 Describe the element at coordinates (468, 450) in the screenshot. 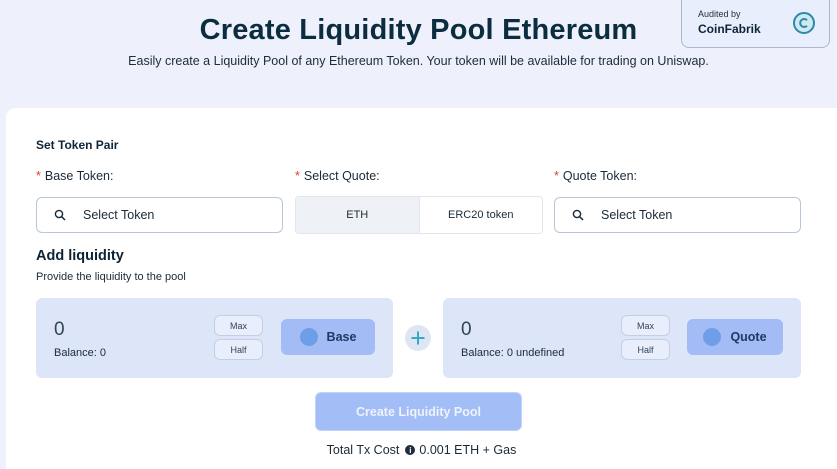

I see `tx-cost-value: 0.001 ETH + Gas` at that location.